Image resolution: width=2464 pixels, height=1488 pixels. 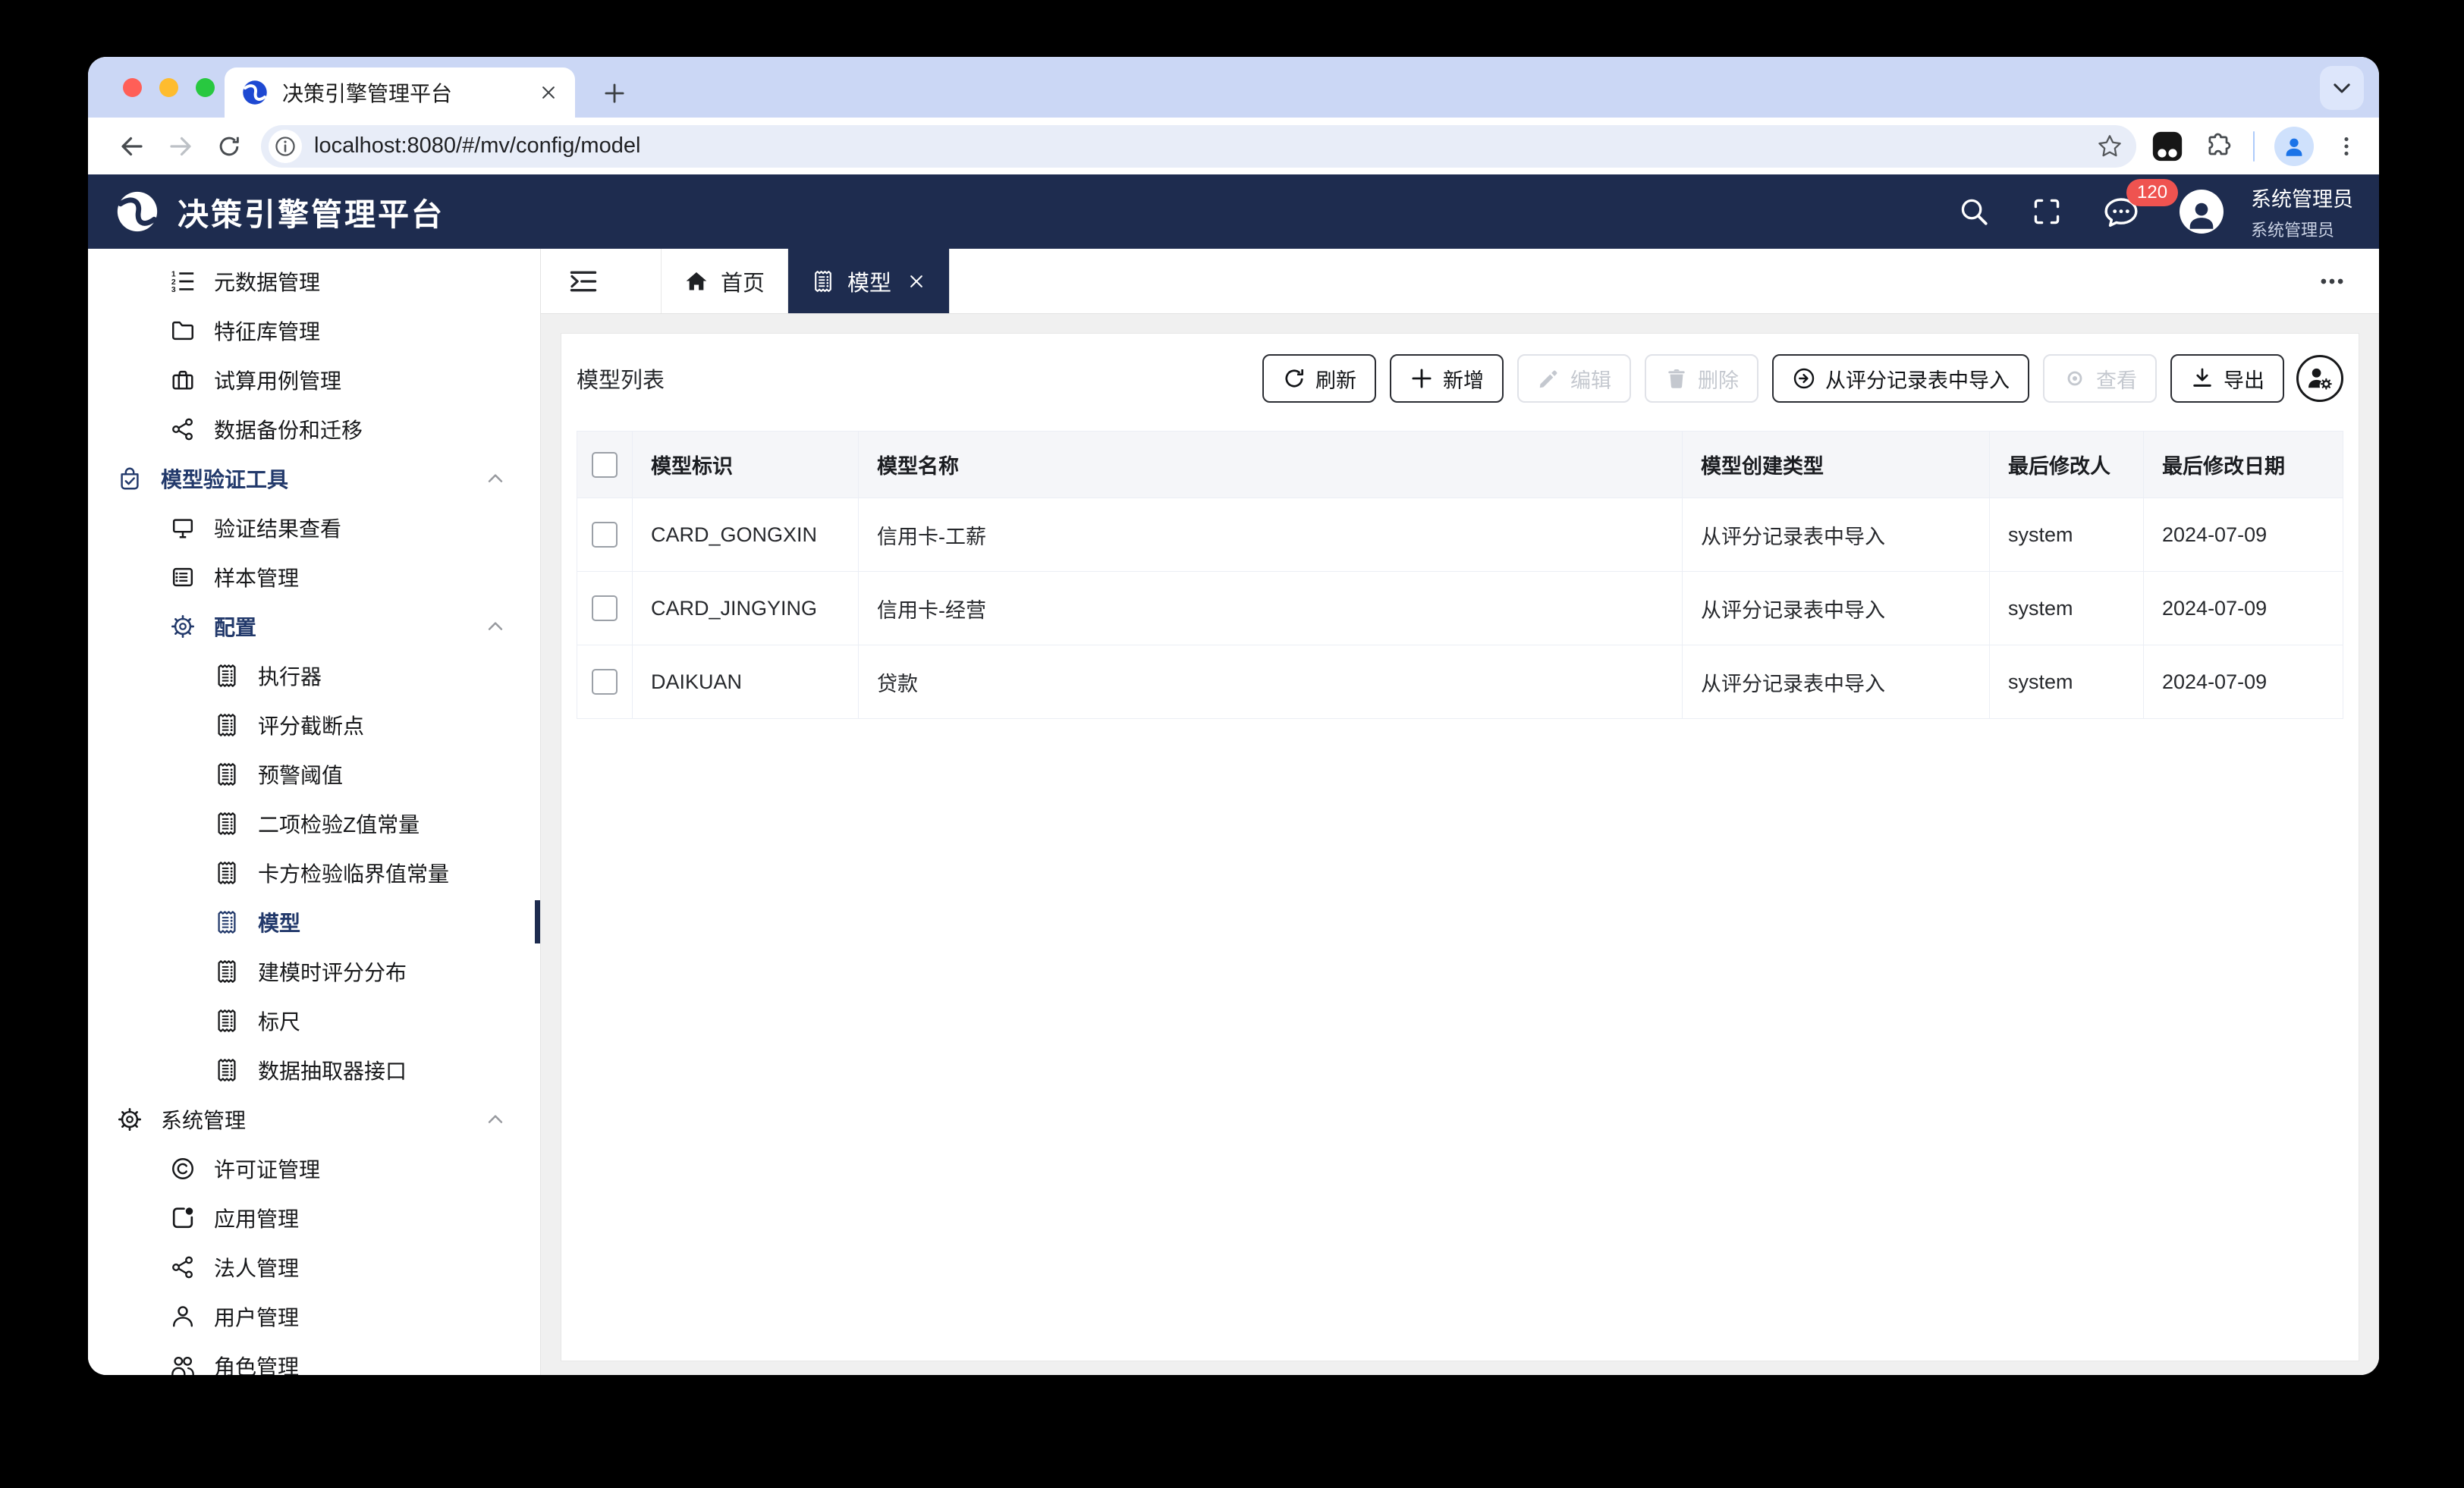 What do you see at coordinates (132, 146) in the screenshot?
I see `back-button` at bounding box center [132, 146].